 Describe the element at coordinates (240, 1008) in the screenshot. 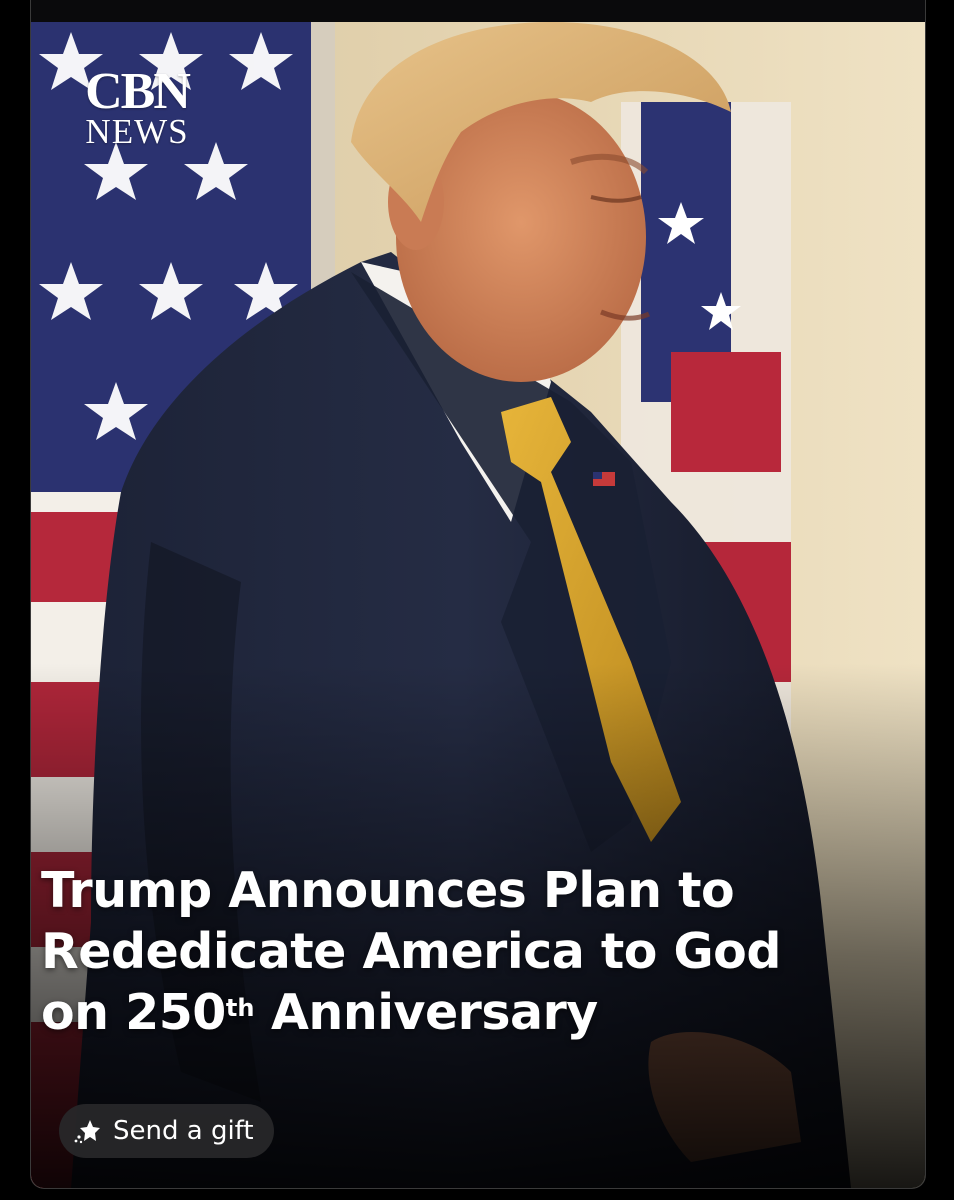

I see `headline-ordinal-suffix: th` at that location.